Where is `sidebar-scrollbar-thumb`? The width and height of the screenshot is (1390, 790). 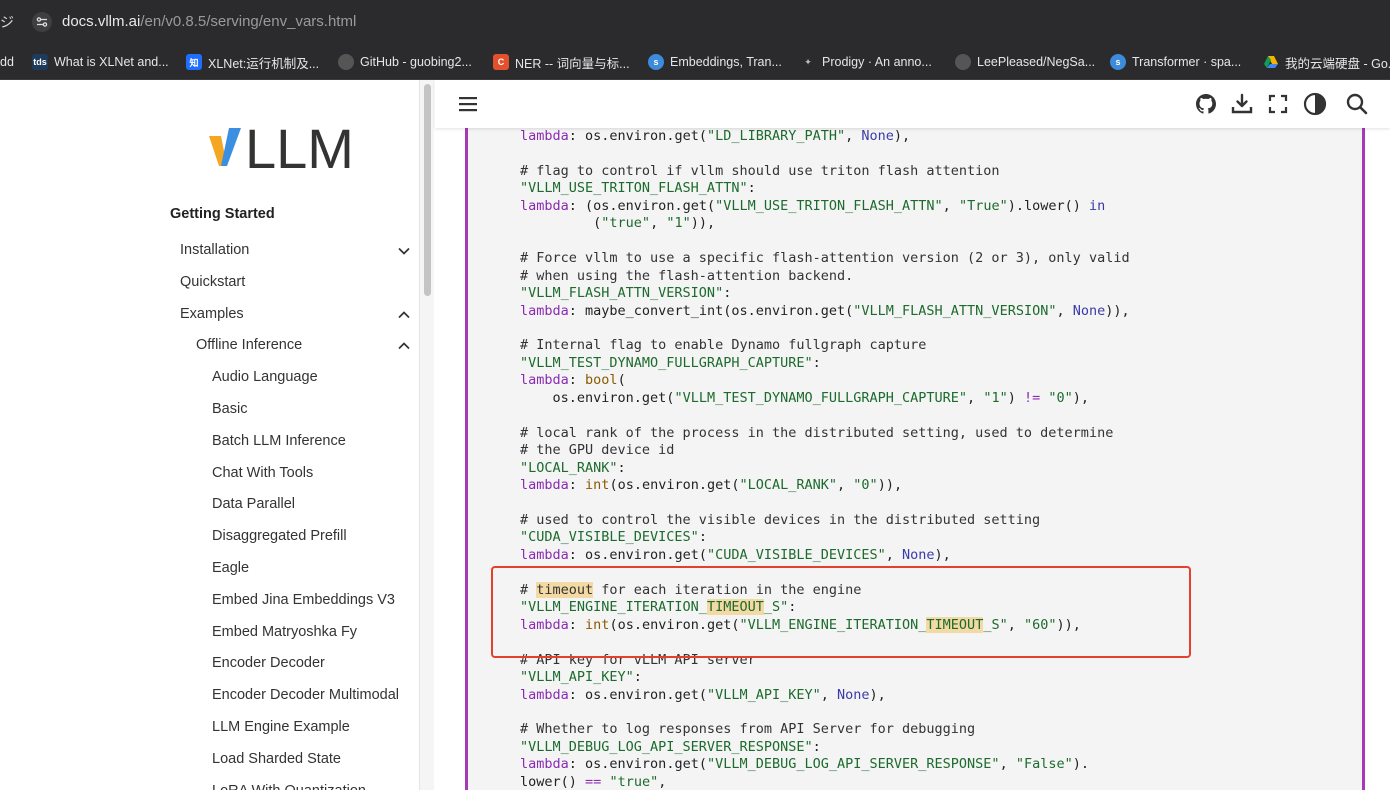 sidebar-scrollbar-thumb is located at coordinates (427, 190).